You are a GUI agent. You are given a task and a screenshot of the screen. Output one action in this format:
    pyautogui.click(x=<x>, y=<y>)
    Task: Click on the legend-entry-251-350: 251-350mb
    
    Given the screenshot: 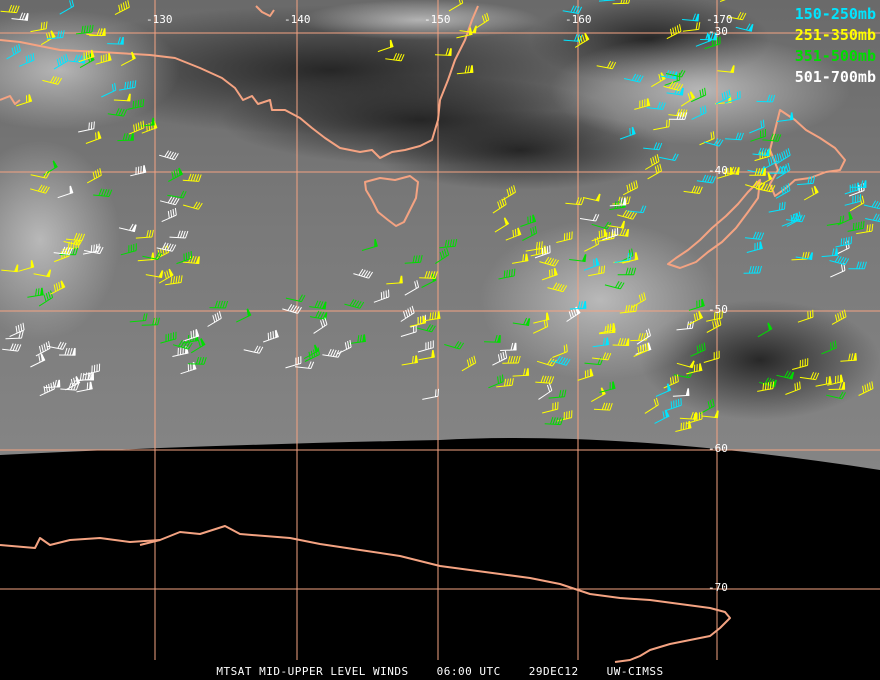 What is the action you would take?
    pyautogui.click(x=835, y=35)
    